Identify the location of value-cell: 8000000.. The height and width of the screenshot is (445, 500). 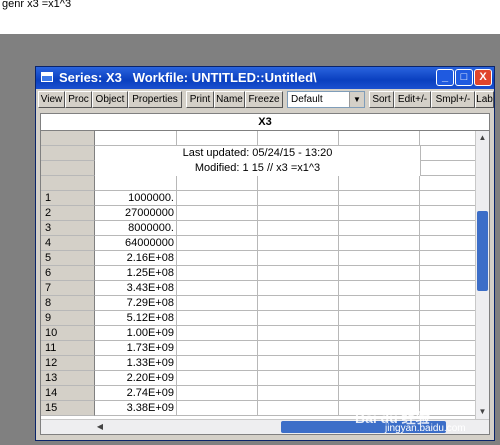
(136, 228).